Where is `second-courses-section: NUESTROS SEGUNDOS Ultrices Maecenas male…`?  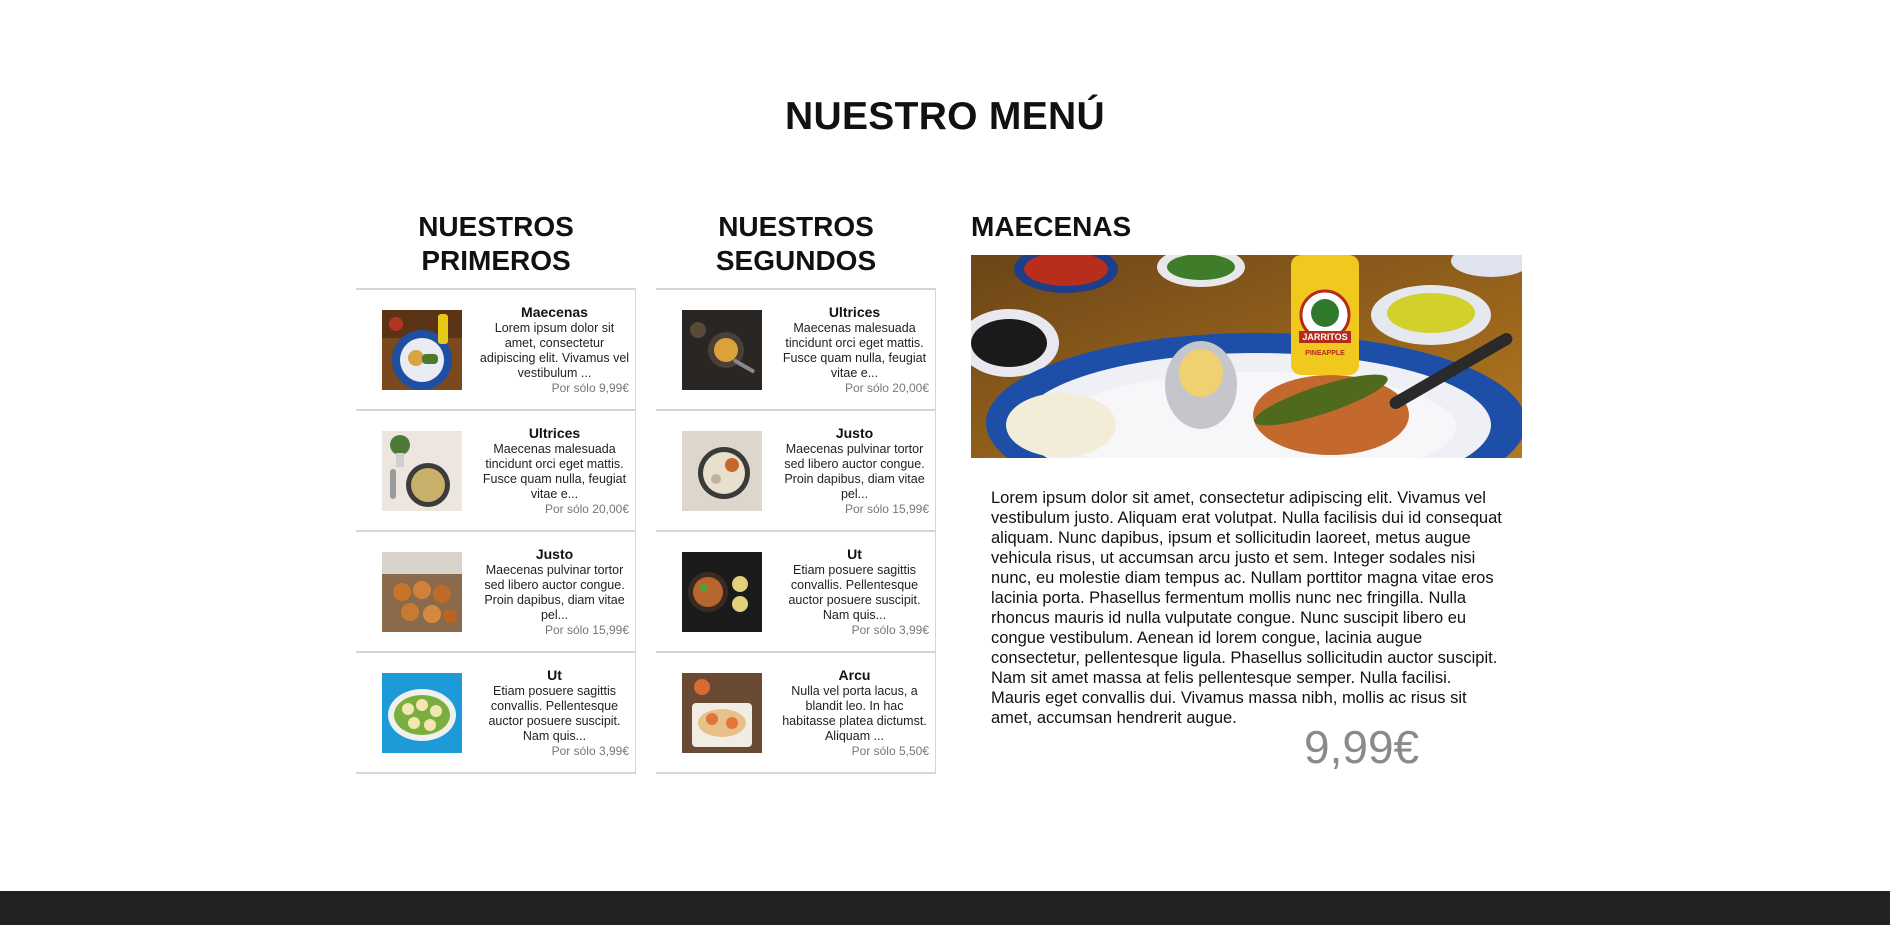 second-courses-section: NUESTROS SEGUNDOS Ultrices Maecenas male… is located at coordinates (796, 492).